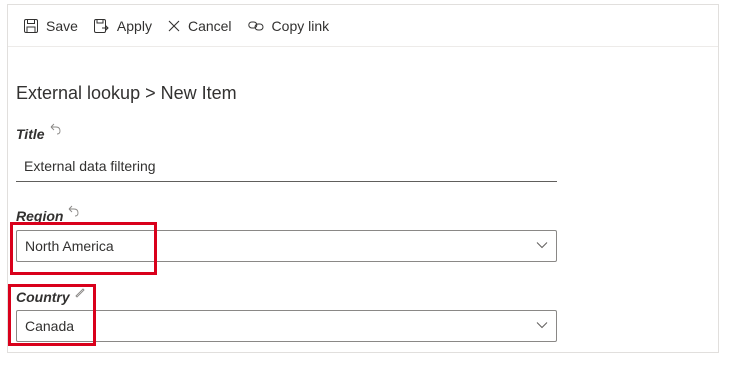 The width and height of the screenshot is (735, 367). Describe the element at coordinates (255, 25) in the screenshot. I see `copy-link-icon` at that location.